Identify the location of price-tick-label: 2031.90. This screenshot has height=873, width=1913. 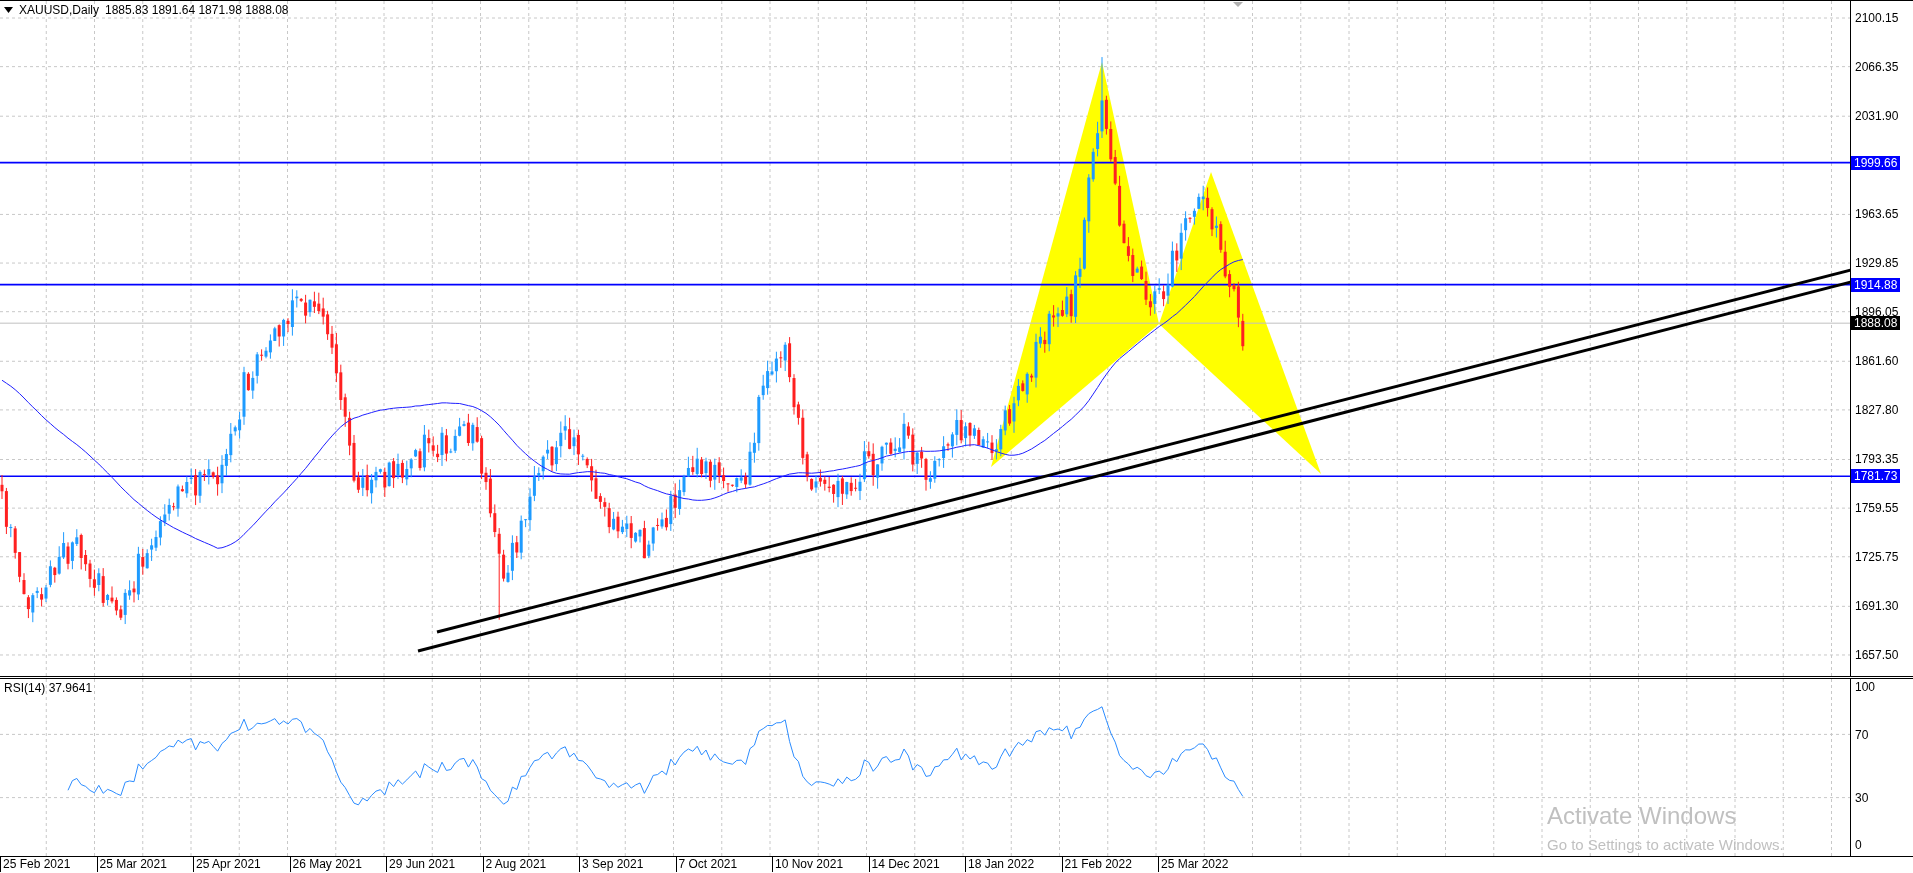
(1877, 116).